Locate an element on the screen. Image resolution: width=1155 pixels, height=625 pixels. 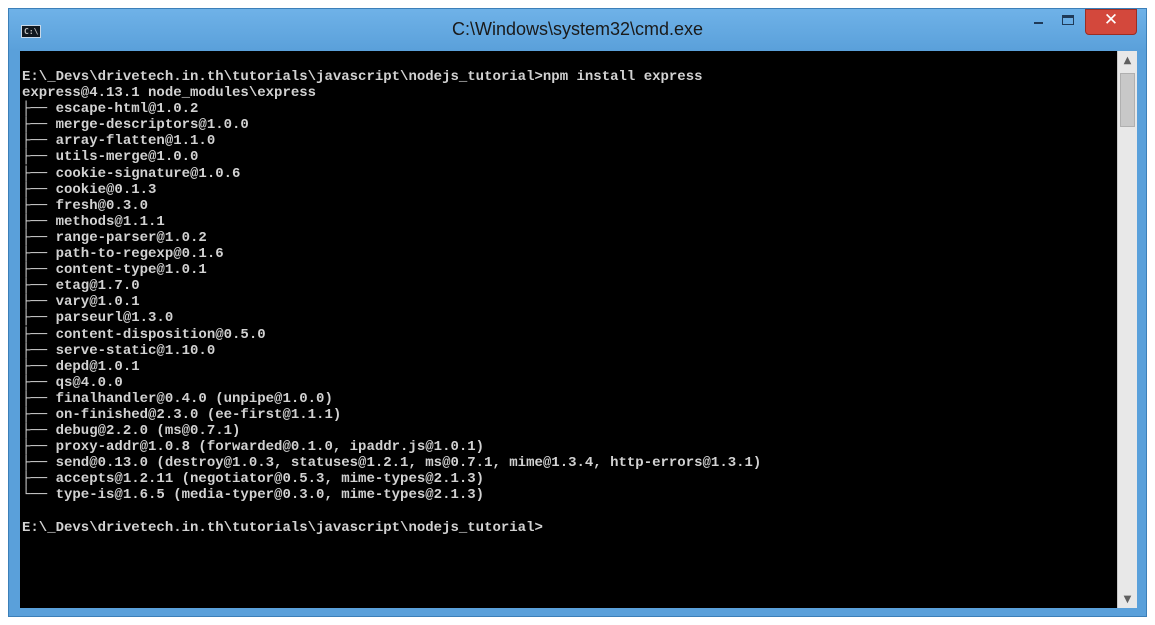
console-line: ├── cookie-signature@1.0.6 is located at coordinates (131, 173).